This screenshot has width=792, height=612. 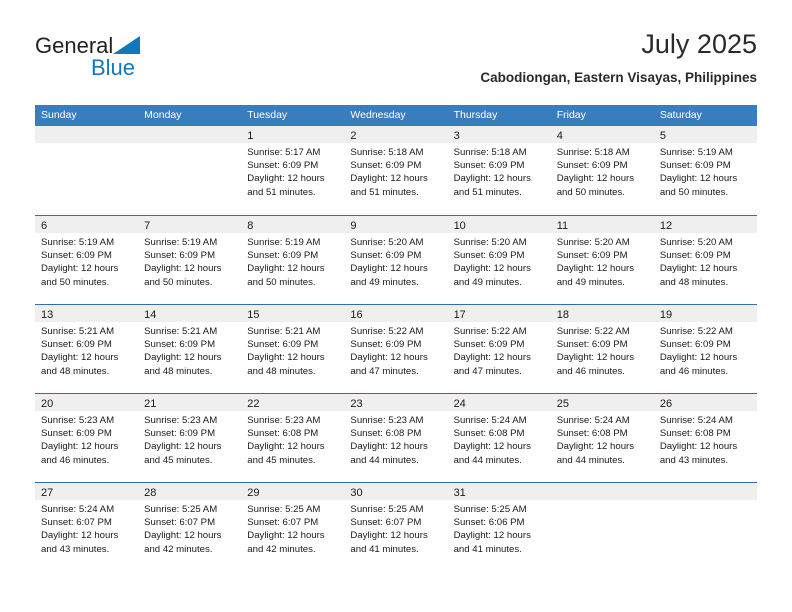 What do you see at coordinates (389, 364) in the screenshot?
I see `daylight-text: Daylight: 12 hours and 47 minutes.` at bounding box center [389, 364].